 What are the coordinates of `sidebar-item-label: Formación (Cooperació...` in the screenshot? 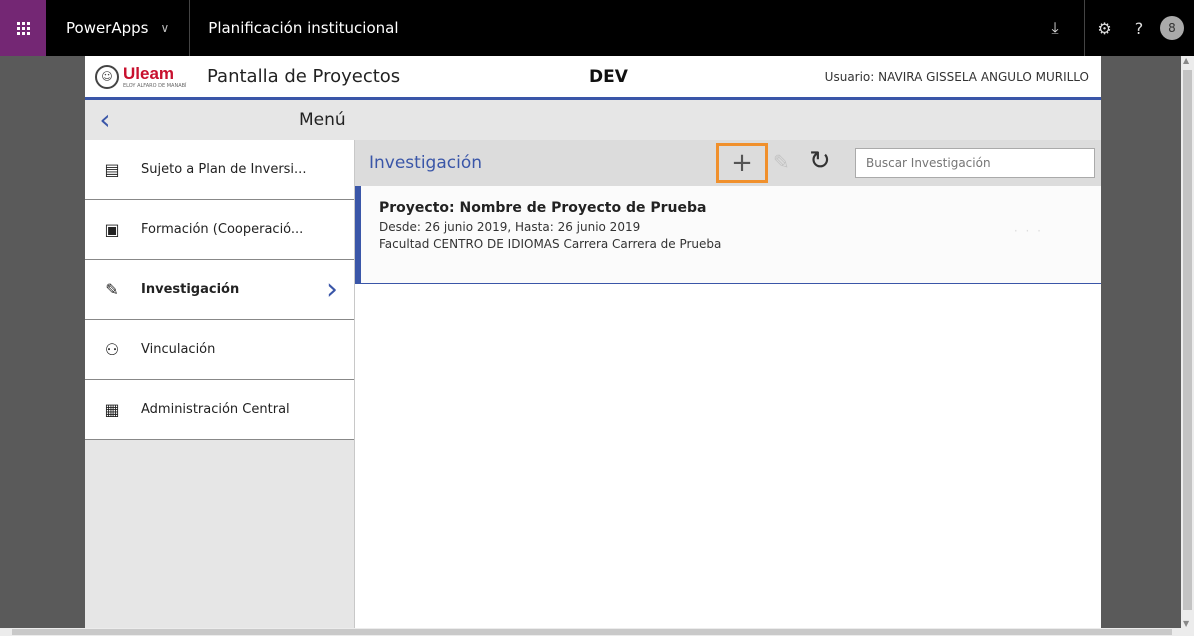 It's located at (222, 229).